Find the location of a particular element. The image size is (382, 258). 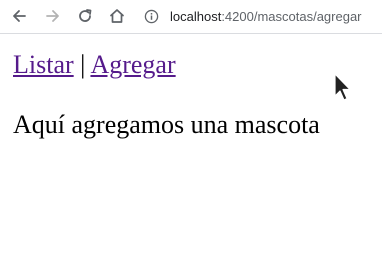

reload-icon is located at coordinates (85, 15).